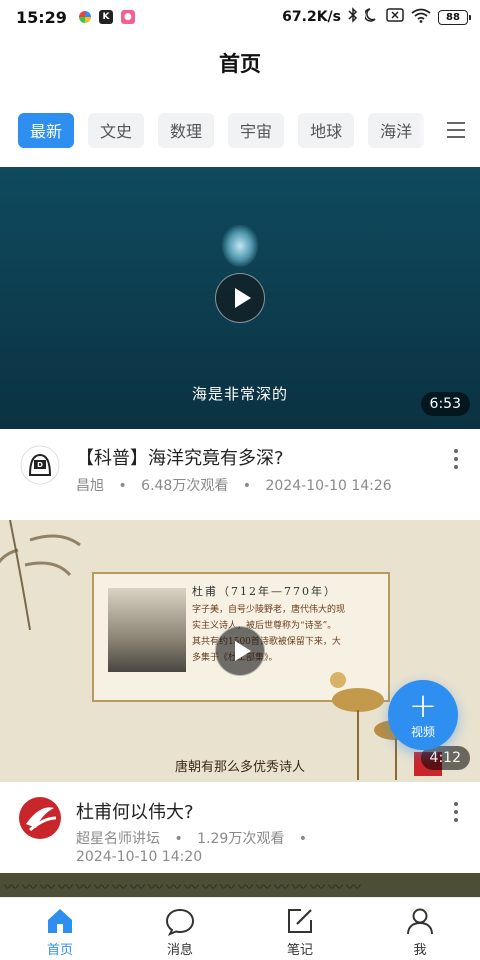 Image resolution: width=480 pixels, height=960 pixels. I want to click on video-author: 昌旭, so click(90, 486).